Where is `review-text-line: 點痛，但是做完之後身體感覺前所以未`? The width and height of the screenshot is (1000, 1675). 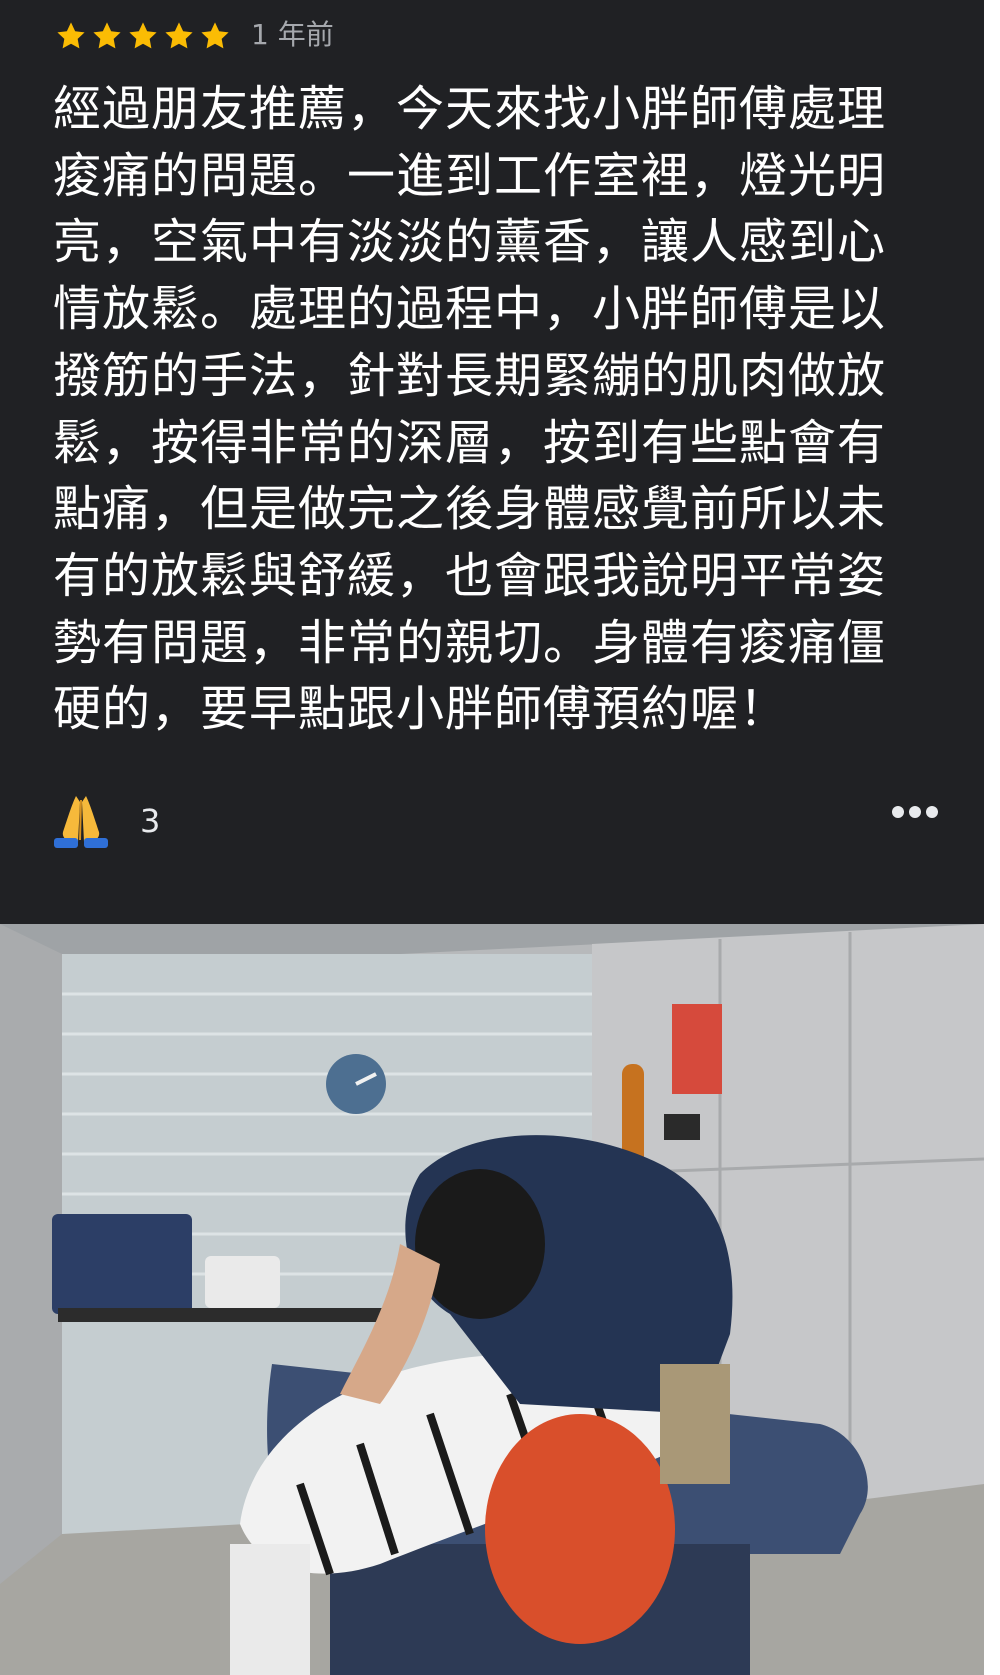 review-text-line: 點痛，但是做完之後身體感覺前所以未 is located at coordinates (470, 509).